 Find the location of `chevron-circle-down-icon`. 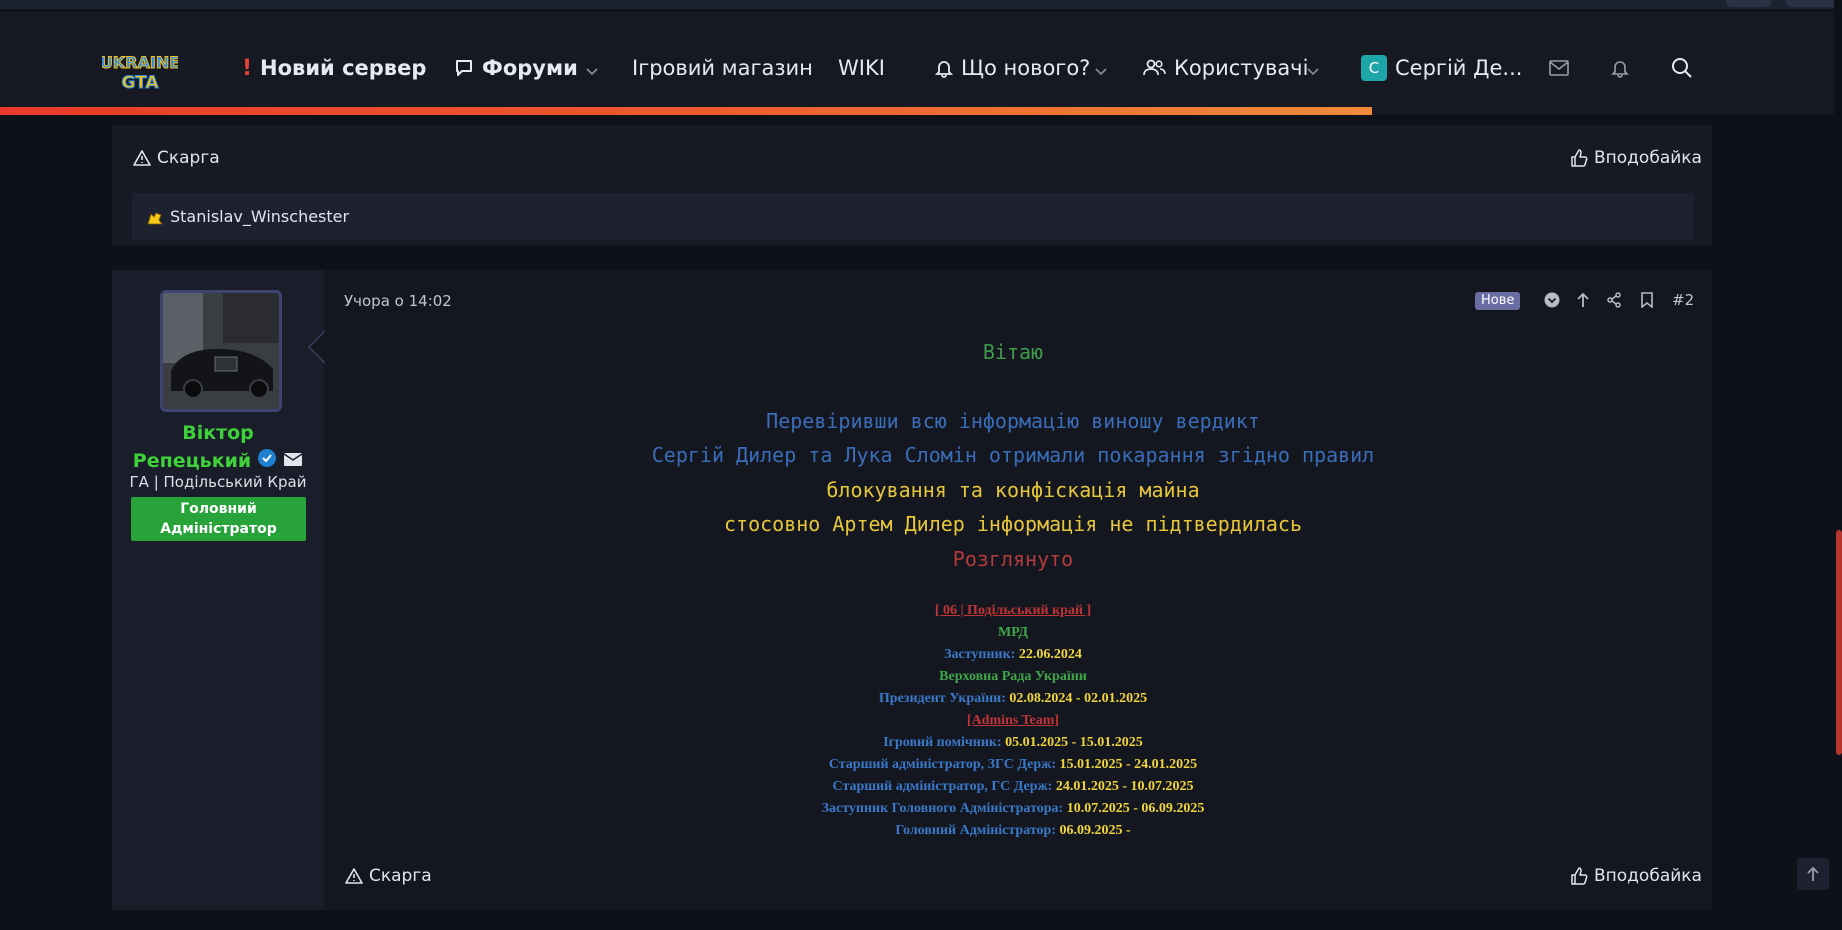

chevron-circle-down-icon is located at coordinates (1552, 300).